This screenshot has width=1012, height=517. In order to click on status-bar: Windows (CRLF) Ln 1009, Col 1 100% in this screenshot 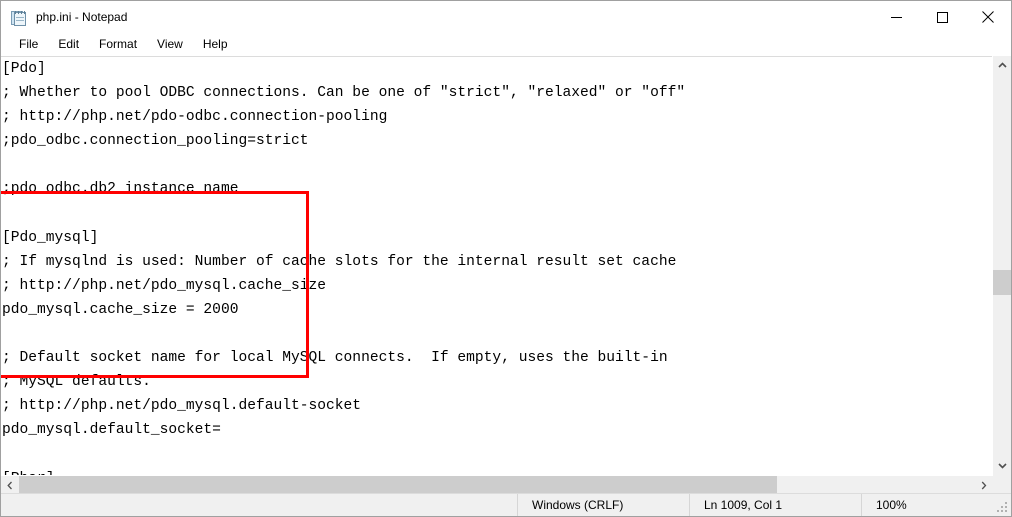, I will do `click(506, 504)`.